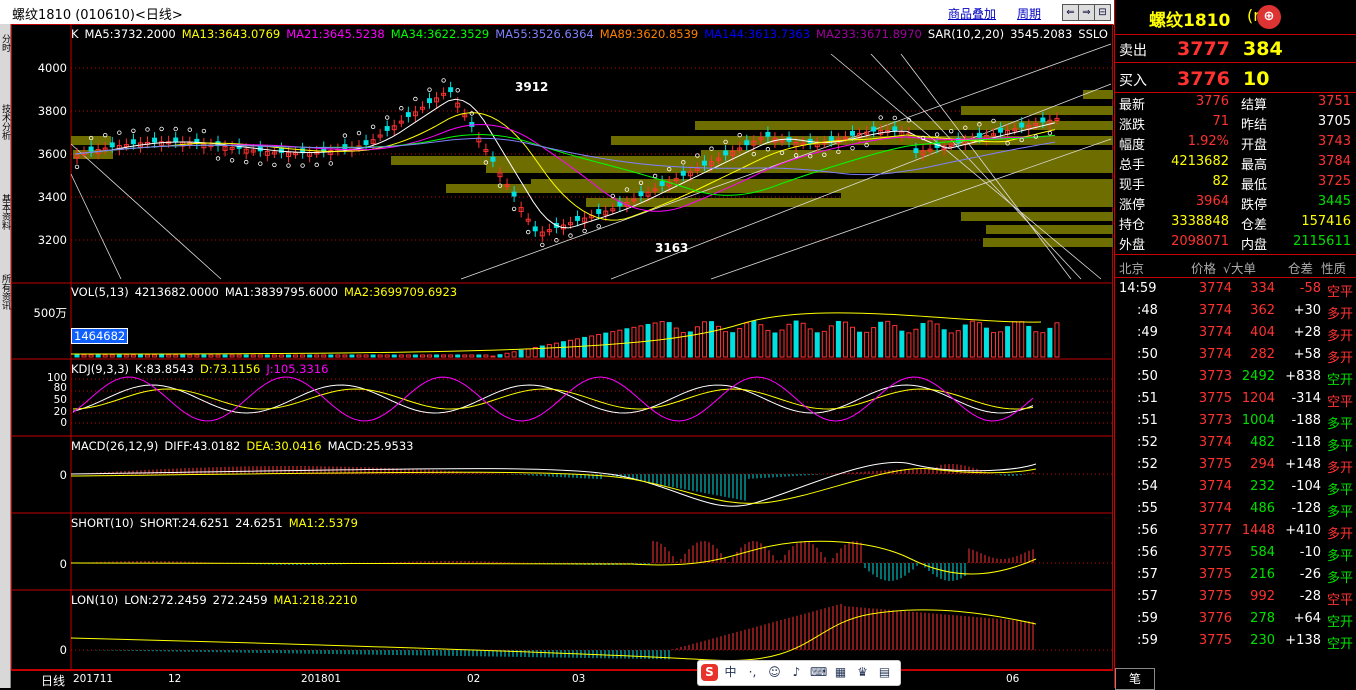 The width and height of the screenshot is (1356, 690). What do you see at coordinates (1235, 421) in the screenshot?
I see `tick-row: :51 3773 1004 -188 多平` at bounding box center [1235, 421].